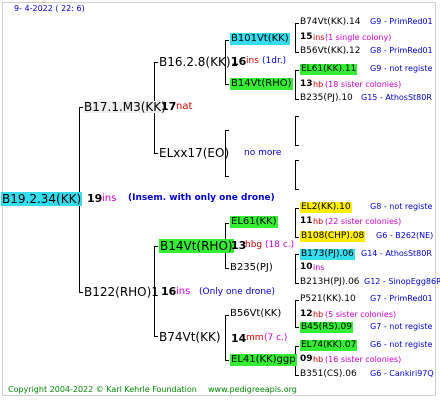 This screenshot has width=440, height=400. What do you see at coordinates (330, 51) in the screenshot?
I see `right-node: B56Vt(KK).12` at bounding box center [330, 51].